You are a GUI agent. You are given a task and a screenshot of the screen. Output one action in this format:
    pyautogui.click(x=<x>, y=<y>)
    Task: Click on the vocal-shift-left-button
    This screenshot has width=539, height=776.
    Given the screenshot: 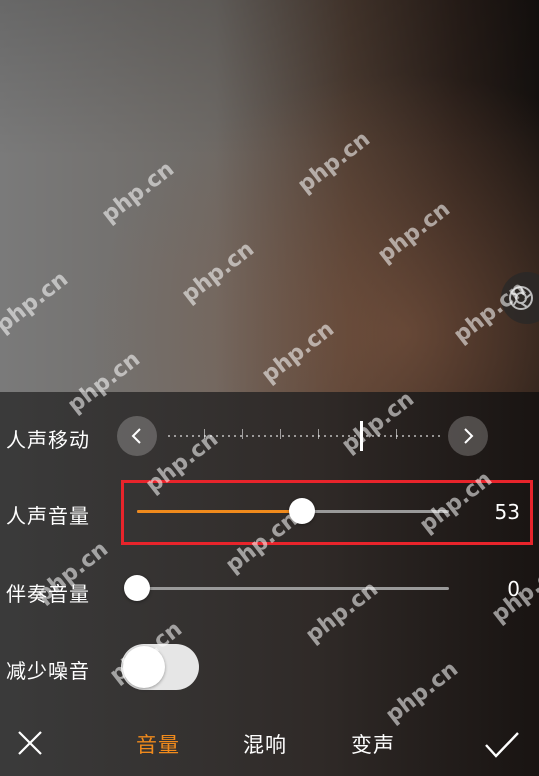 What is the action you would take?
    pyautogui.click(x=137, y=436)
    